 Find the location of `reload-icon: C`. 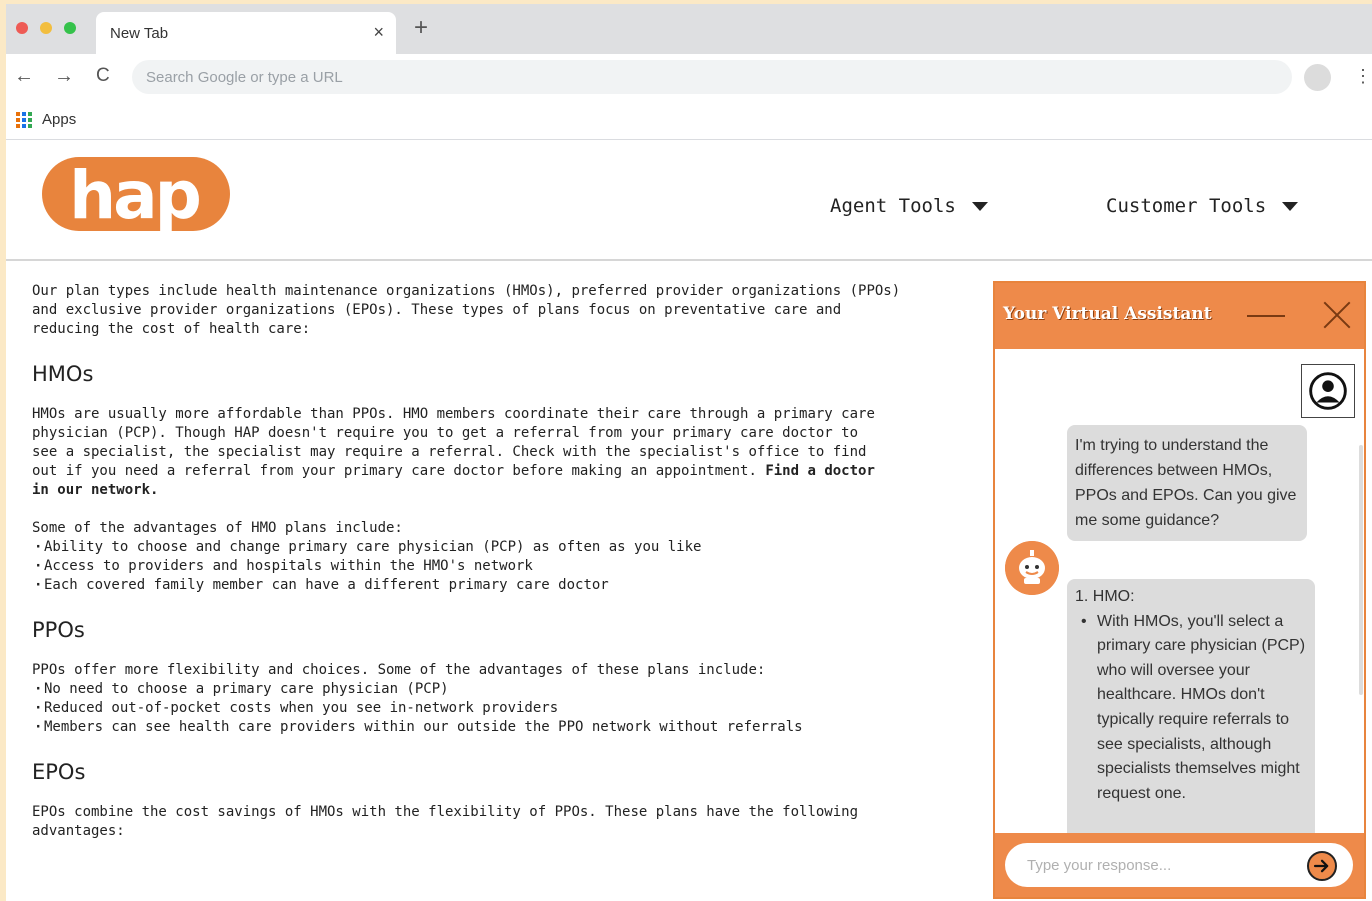

reload-icon: C is located at coordinates (103, 76).